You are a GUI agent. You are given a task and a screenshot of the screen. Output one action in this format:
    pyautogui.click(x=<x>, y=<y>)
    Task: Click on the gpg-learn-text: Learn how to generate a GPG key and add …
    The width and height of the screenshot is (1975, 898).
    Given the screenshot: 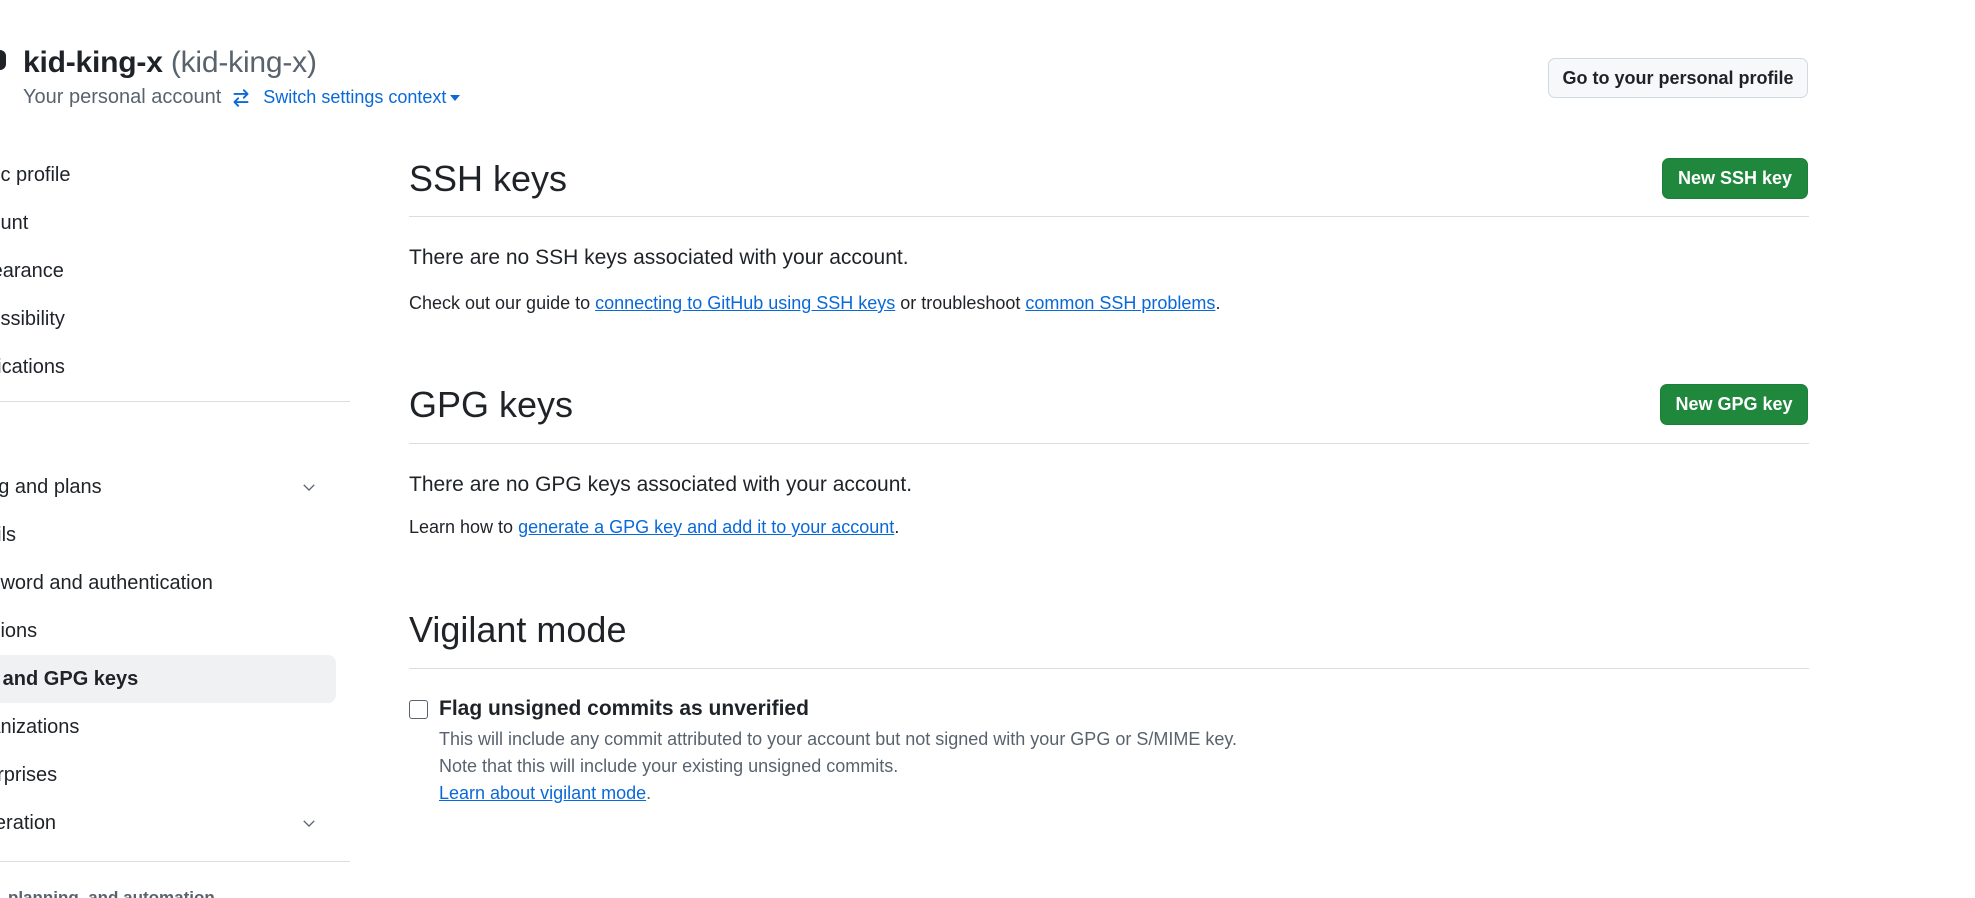 What is the action you would take?
    pyautogui.click(x=654, y=527)
    